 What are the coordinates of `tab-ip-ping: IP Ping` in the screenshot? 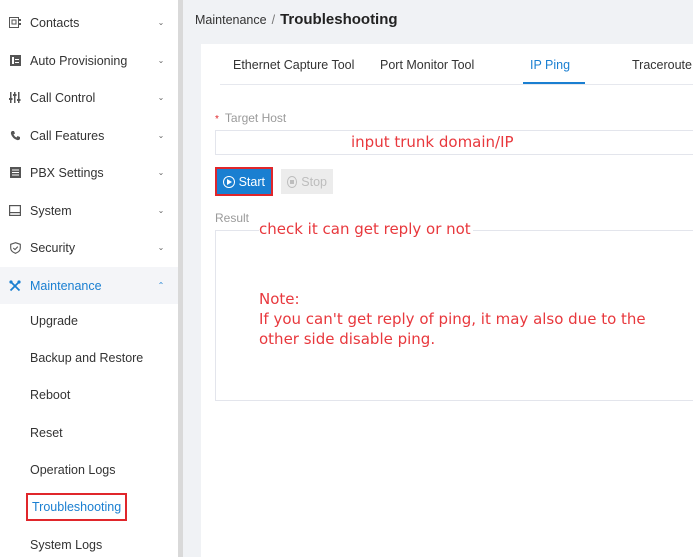 It's located at (550, 65).